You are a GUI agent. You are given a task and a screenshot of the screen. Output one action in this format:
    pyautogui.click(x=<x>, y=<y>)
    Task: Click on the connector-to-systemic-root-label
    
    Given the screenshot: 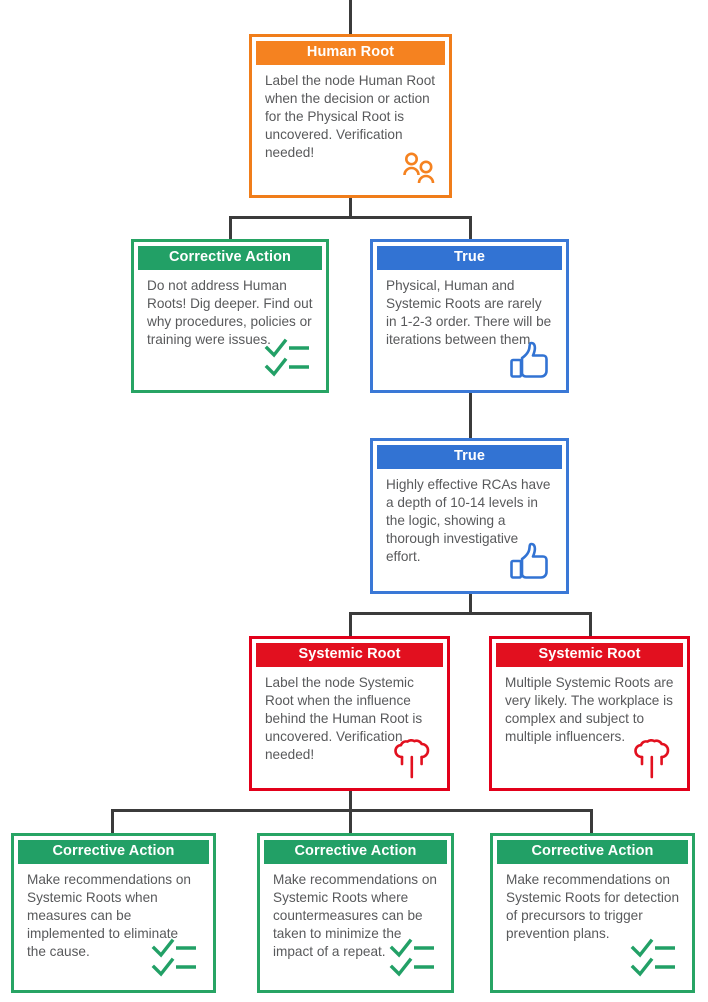 What is the action you would take?
    pyautogui.click(x=350, y=624)
    